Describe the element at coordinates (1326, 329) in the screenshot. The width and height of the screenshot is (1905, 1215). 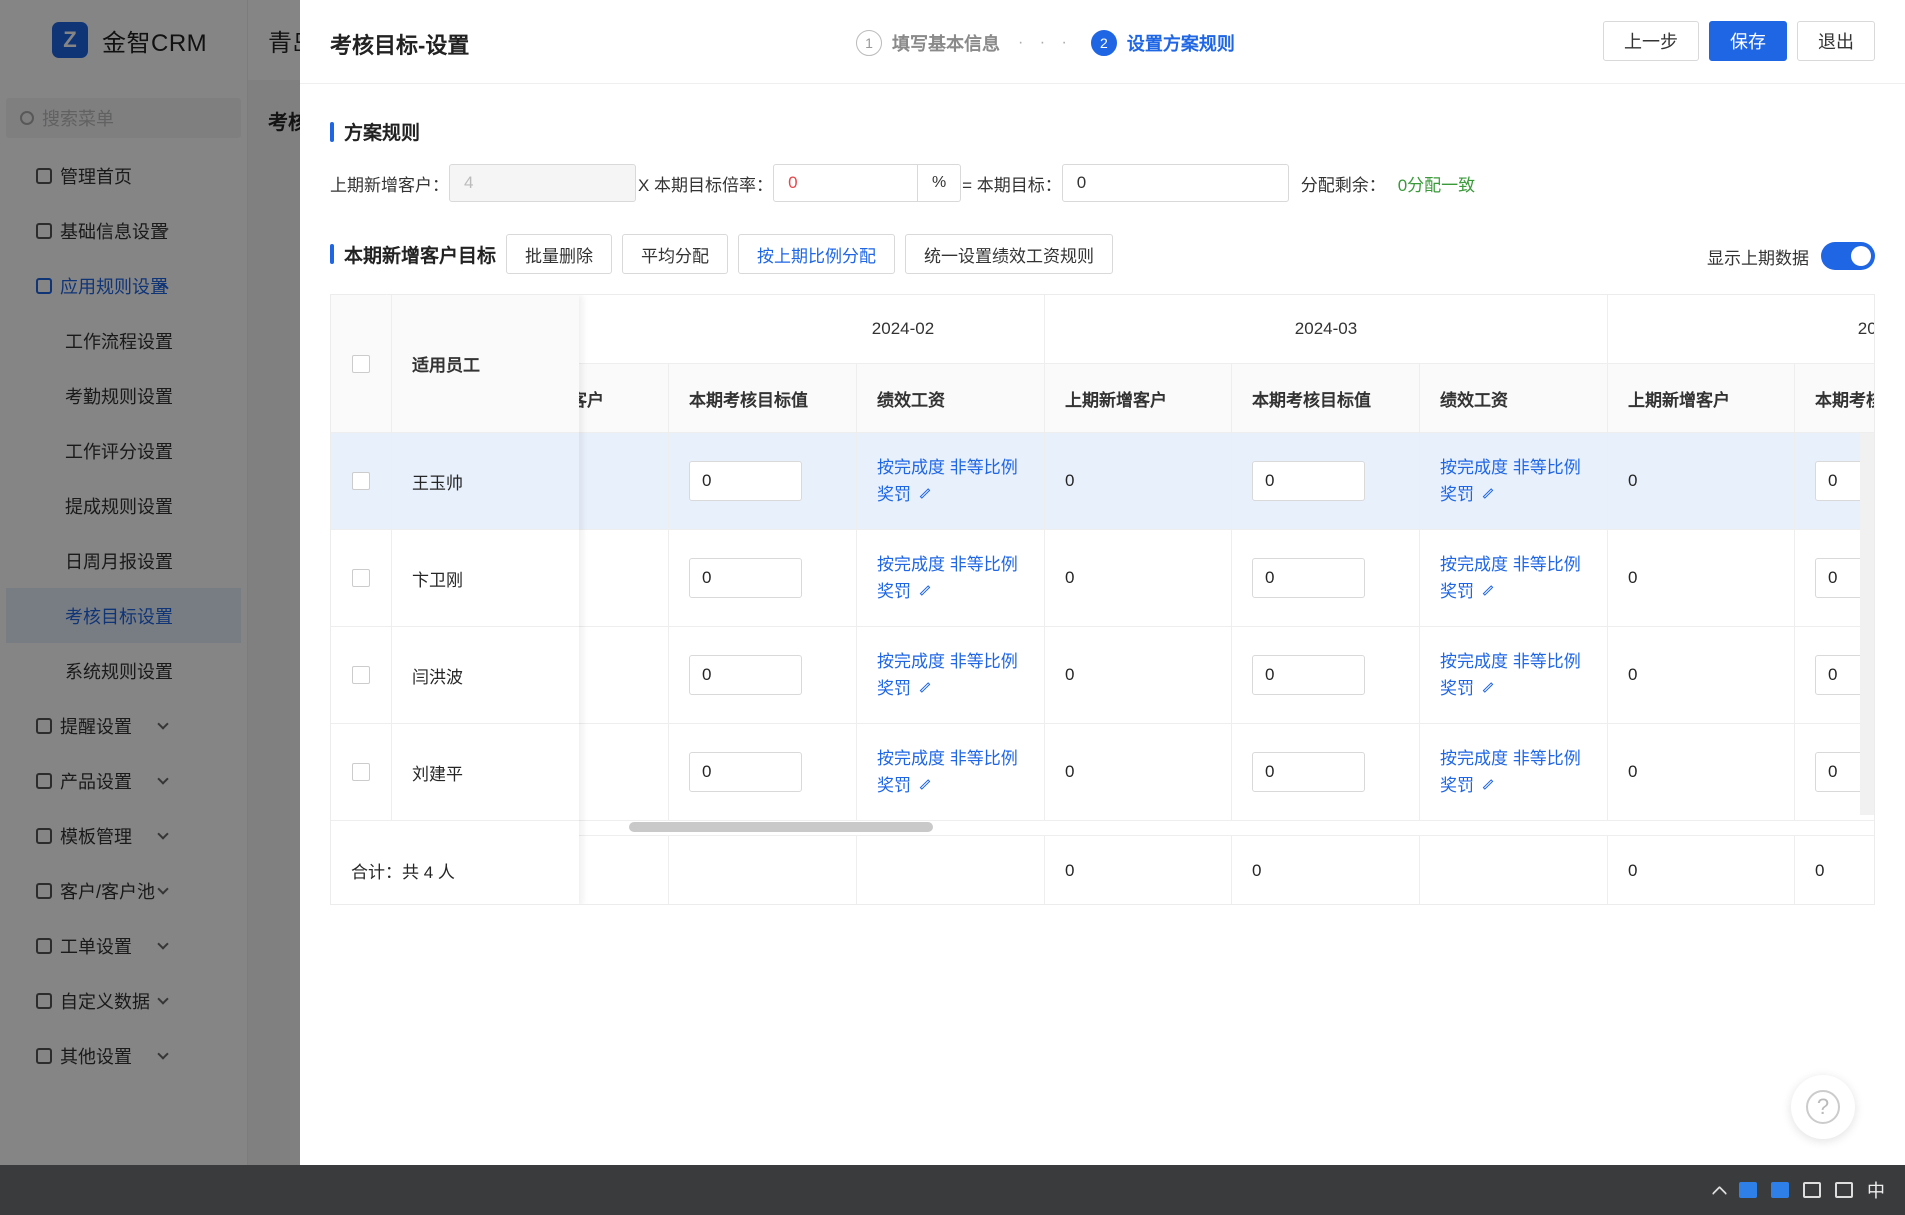
I see `month-header-2024-03: 2024-03` at that location.